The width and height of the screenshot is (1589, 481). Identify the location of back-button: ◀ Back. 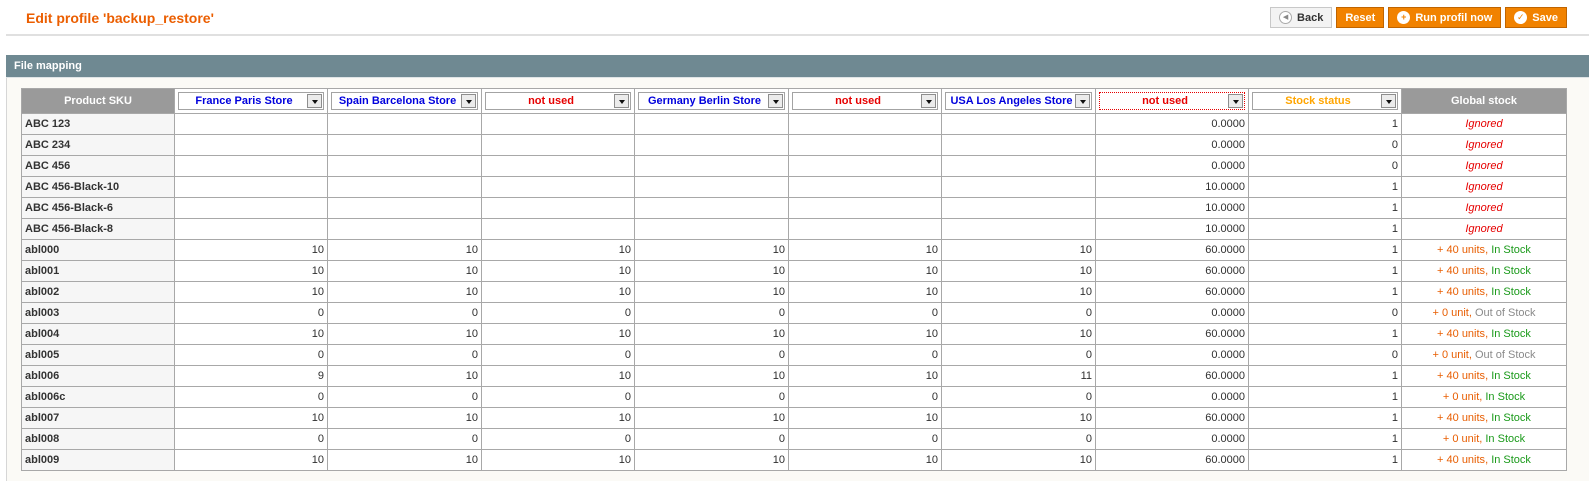
(1301, 17).